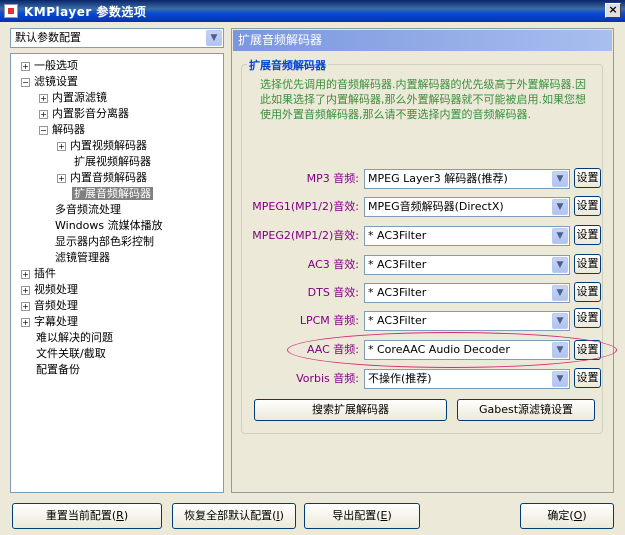 This screenshot has height=535, width=625. I want to click on tree-item-label: Windows 流媒体播放, so click(109, 225).